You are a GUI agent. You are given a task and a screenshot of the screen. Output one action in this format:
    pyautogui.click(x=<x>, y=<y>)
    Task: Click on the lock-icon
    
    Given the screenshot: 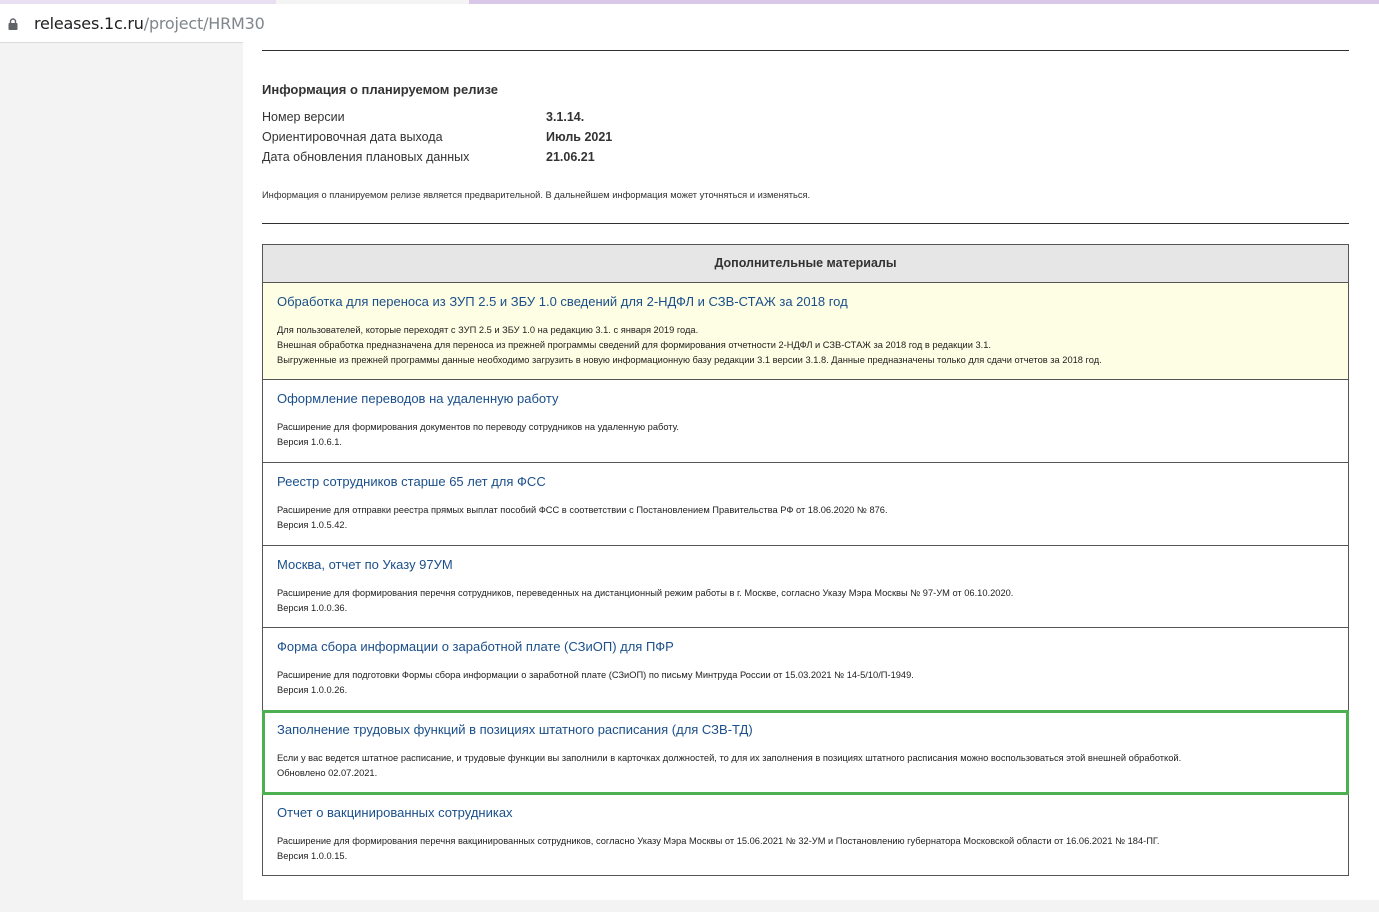 What is the action you would take?
    pyautogui.click(x=13, y=24)
    